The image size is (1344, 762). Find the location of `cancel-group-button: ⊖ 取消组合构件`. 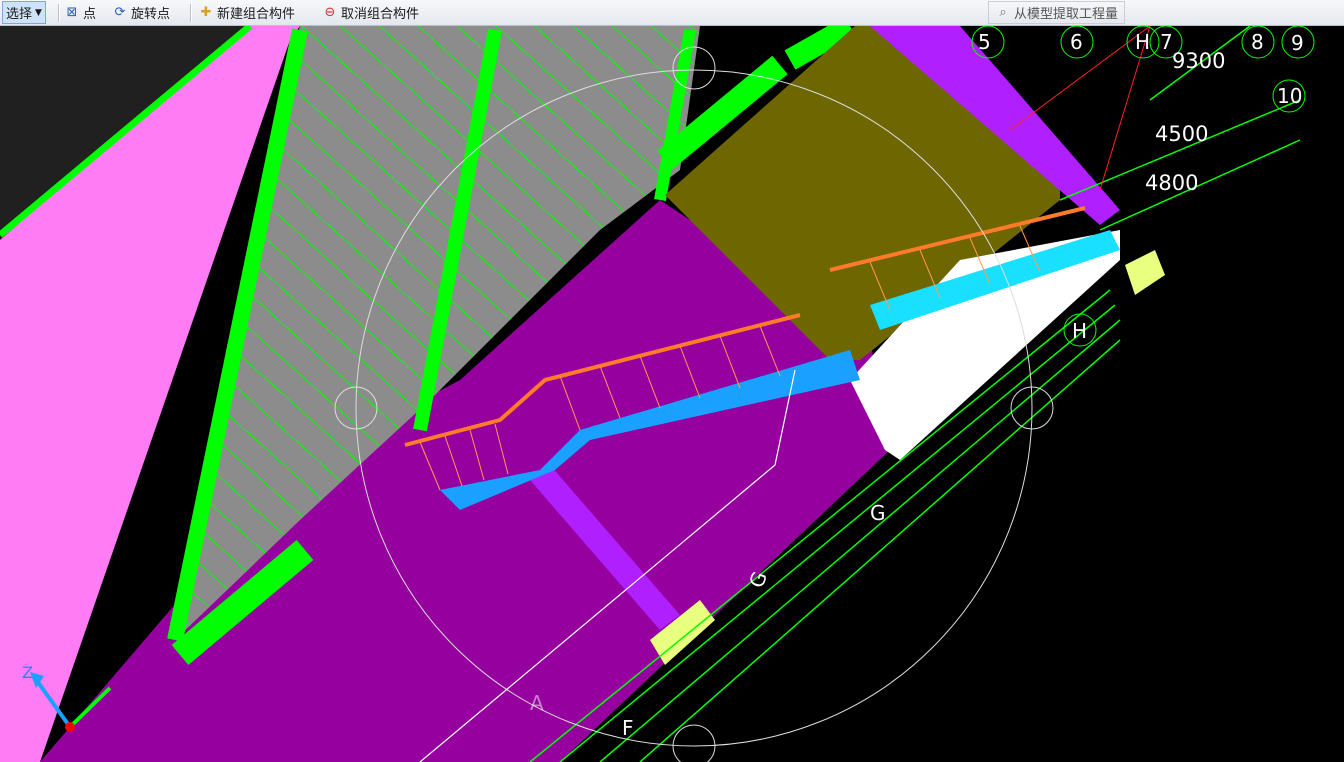

cancel-group-button: ⊖ 取消组合构件 is located at coordinates (370, 12).